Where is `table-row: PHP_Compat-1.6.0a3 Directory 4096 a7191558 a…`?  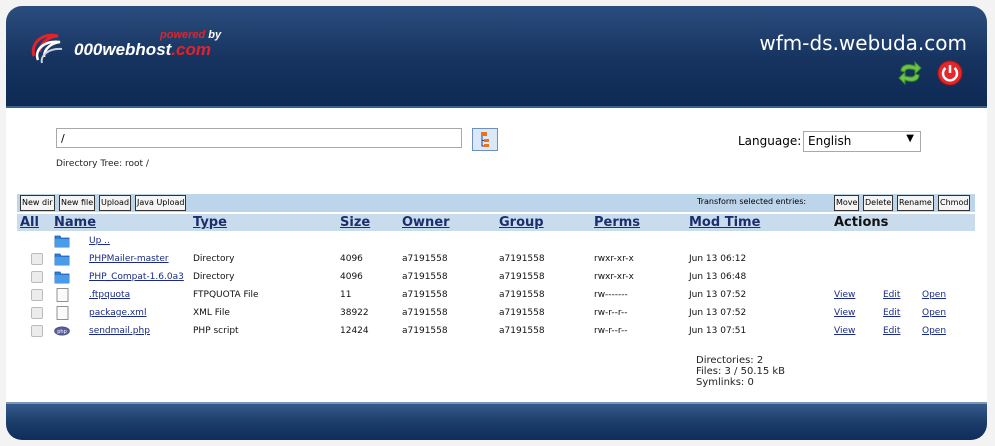 table-row: PHP_Compat-1.6.0a3 Directory 4096 a7191558 a… is located at coordinates (496, 277).